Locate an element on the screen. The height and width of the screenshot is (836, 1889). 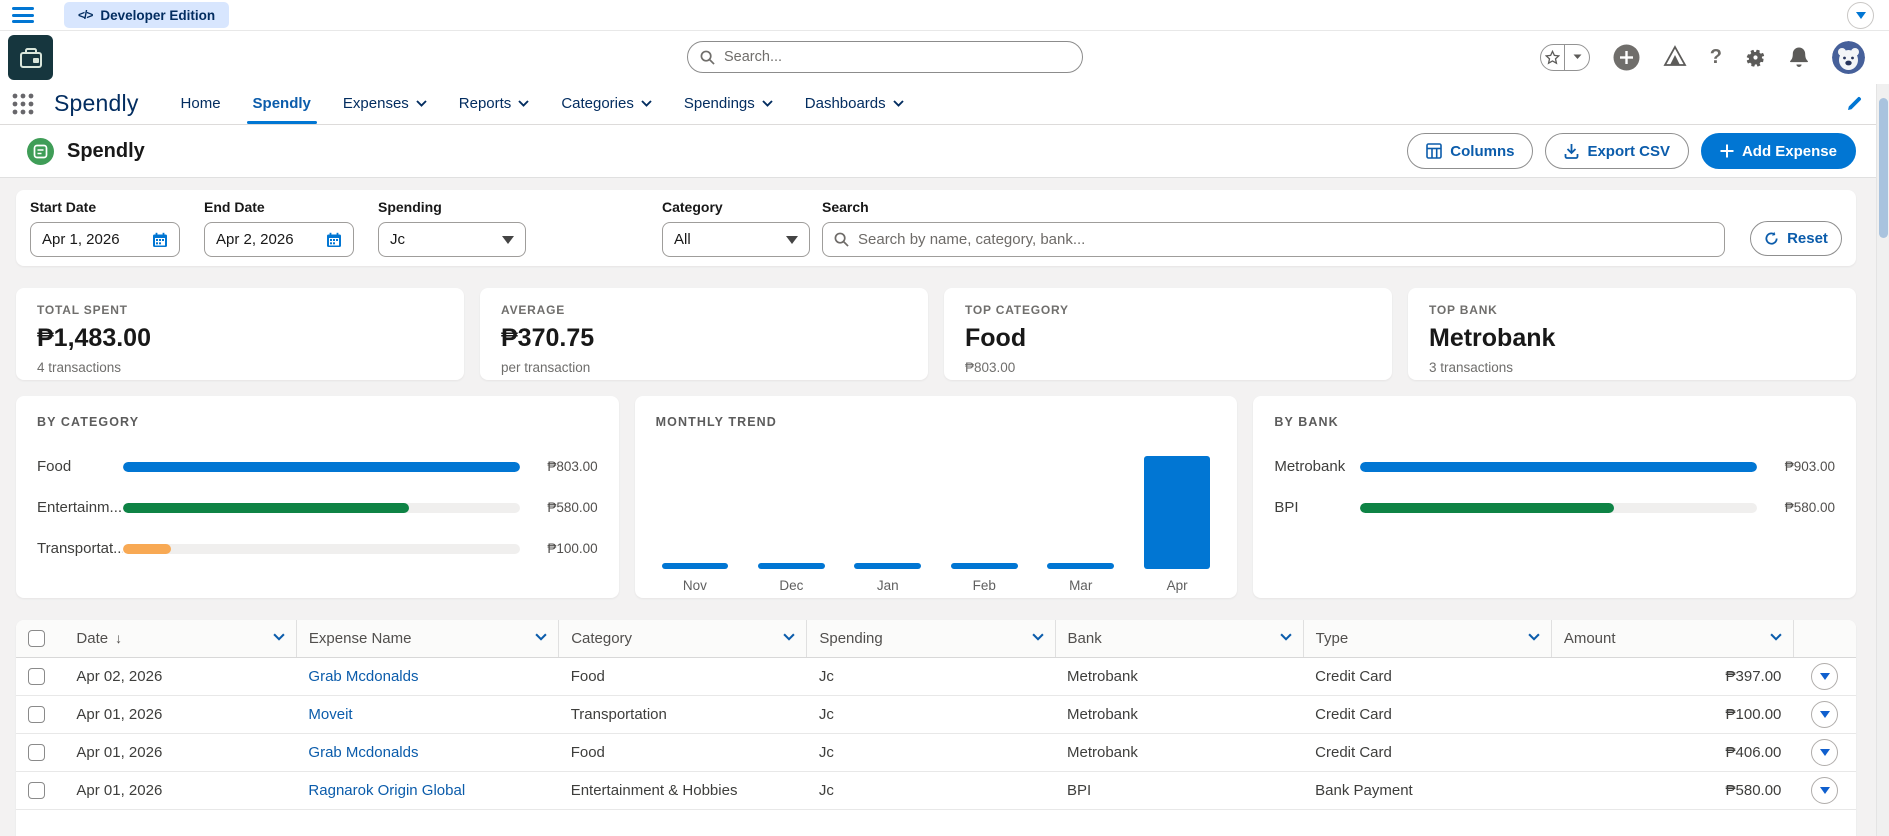
column-header-spending: Spending is located at coordinates (931, 639).